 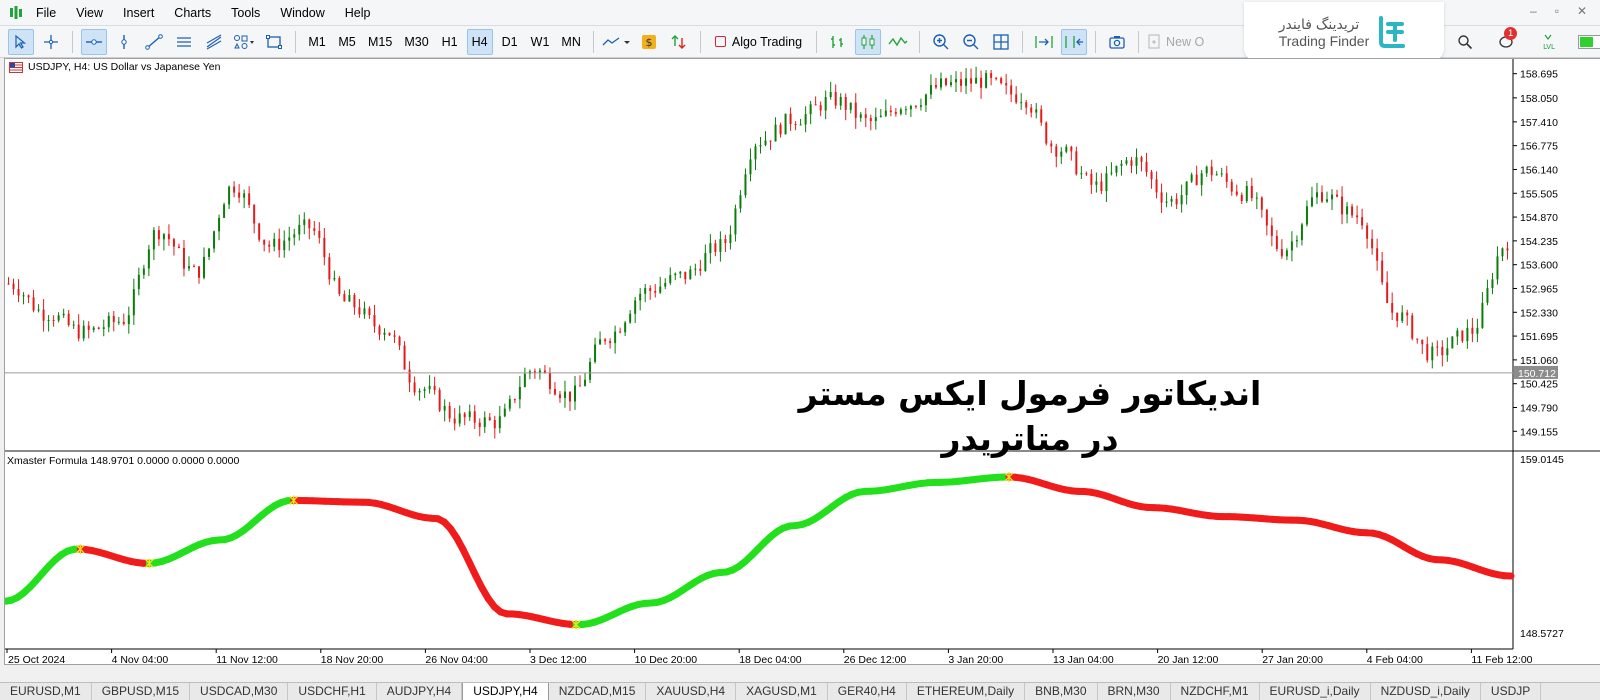 I want to click on timeframe-m1: M1, so click(x=317, y=42).